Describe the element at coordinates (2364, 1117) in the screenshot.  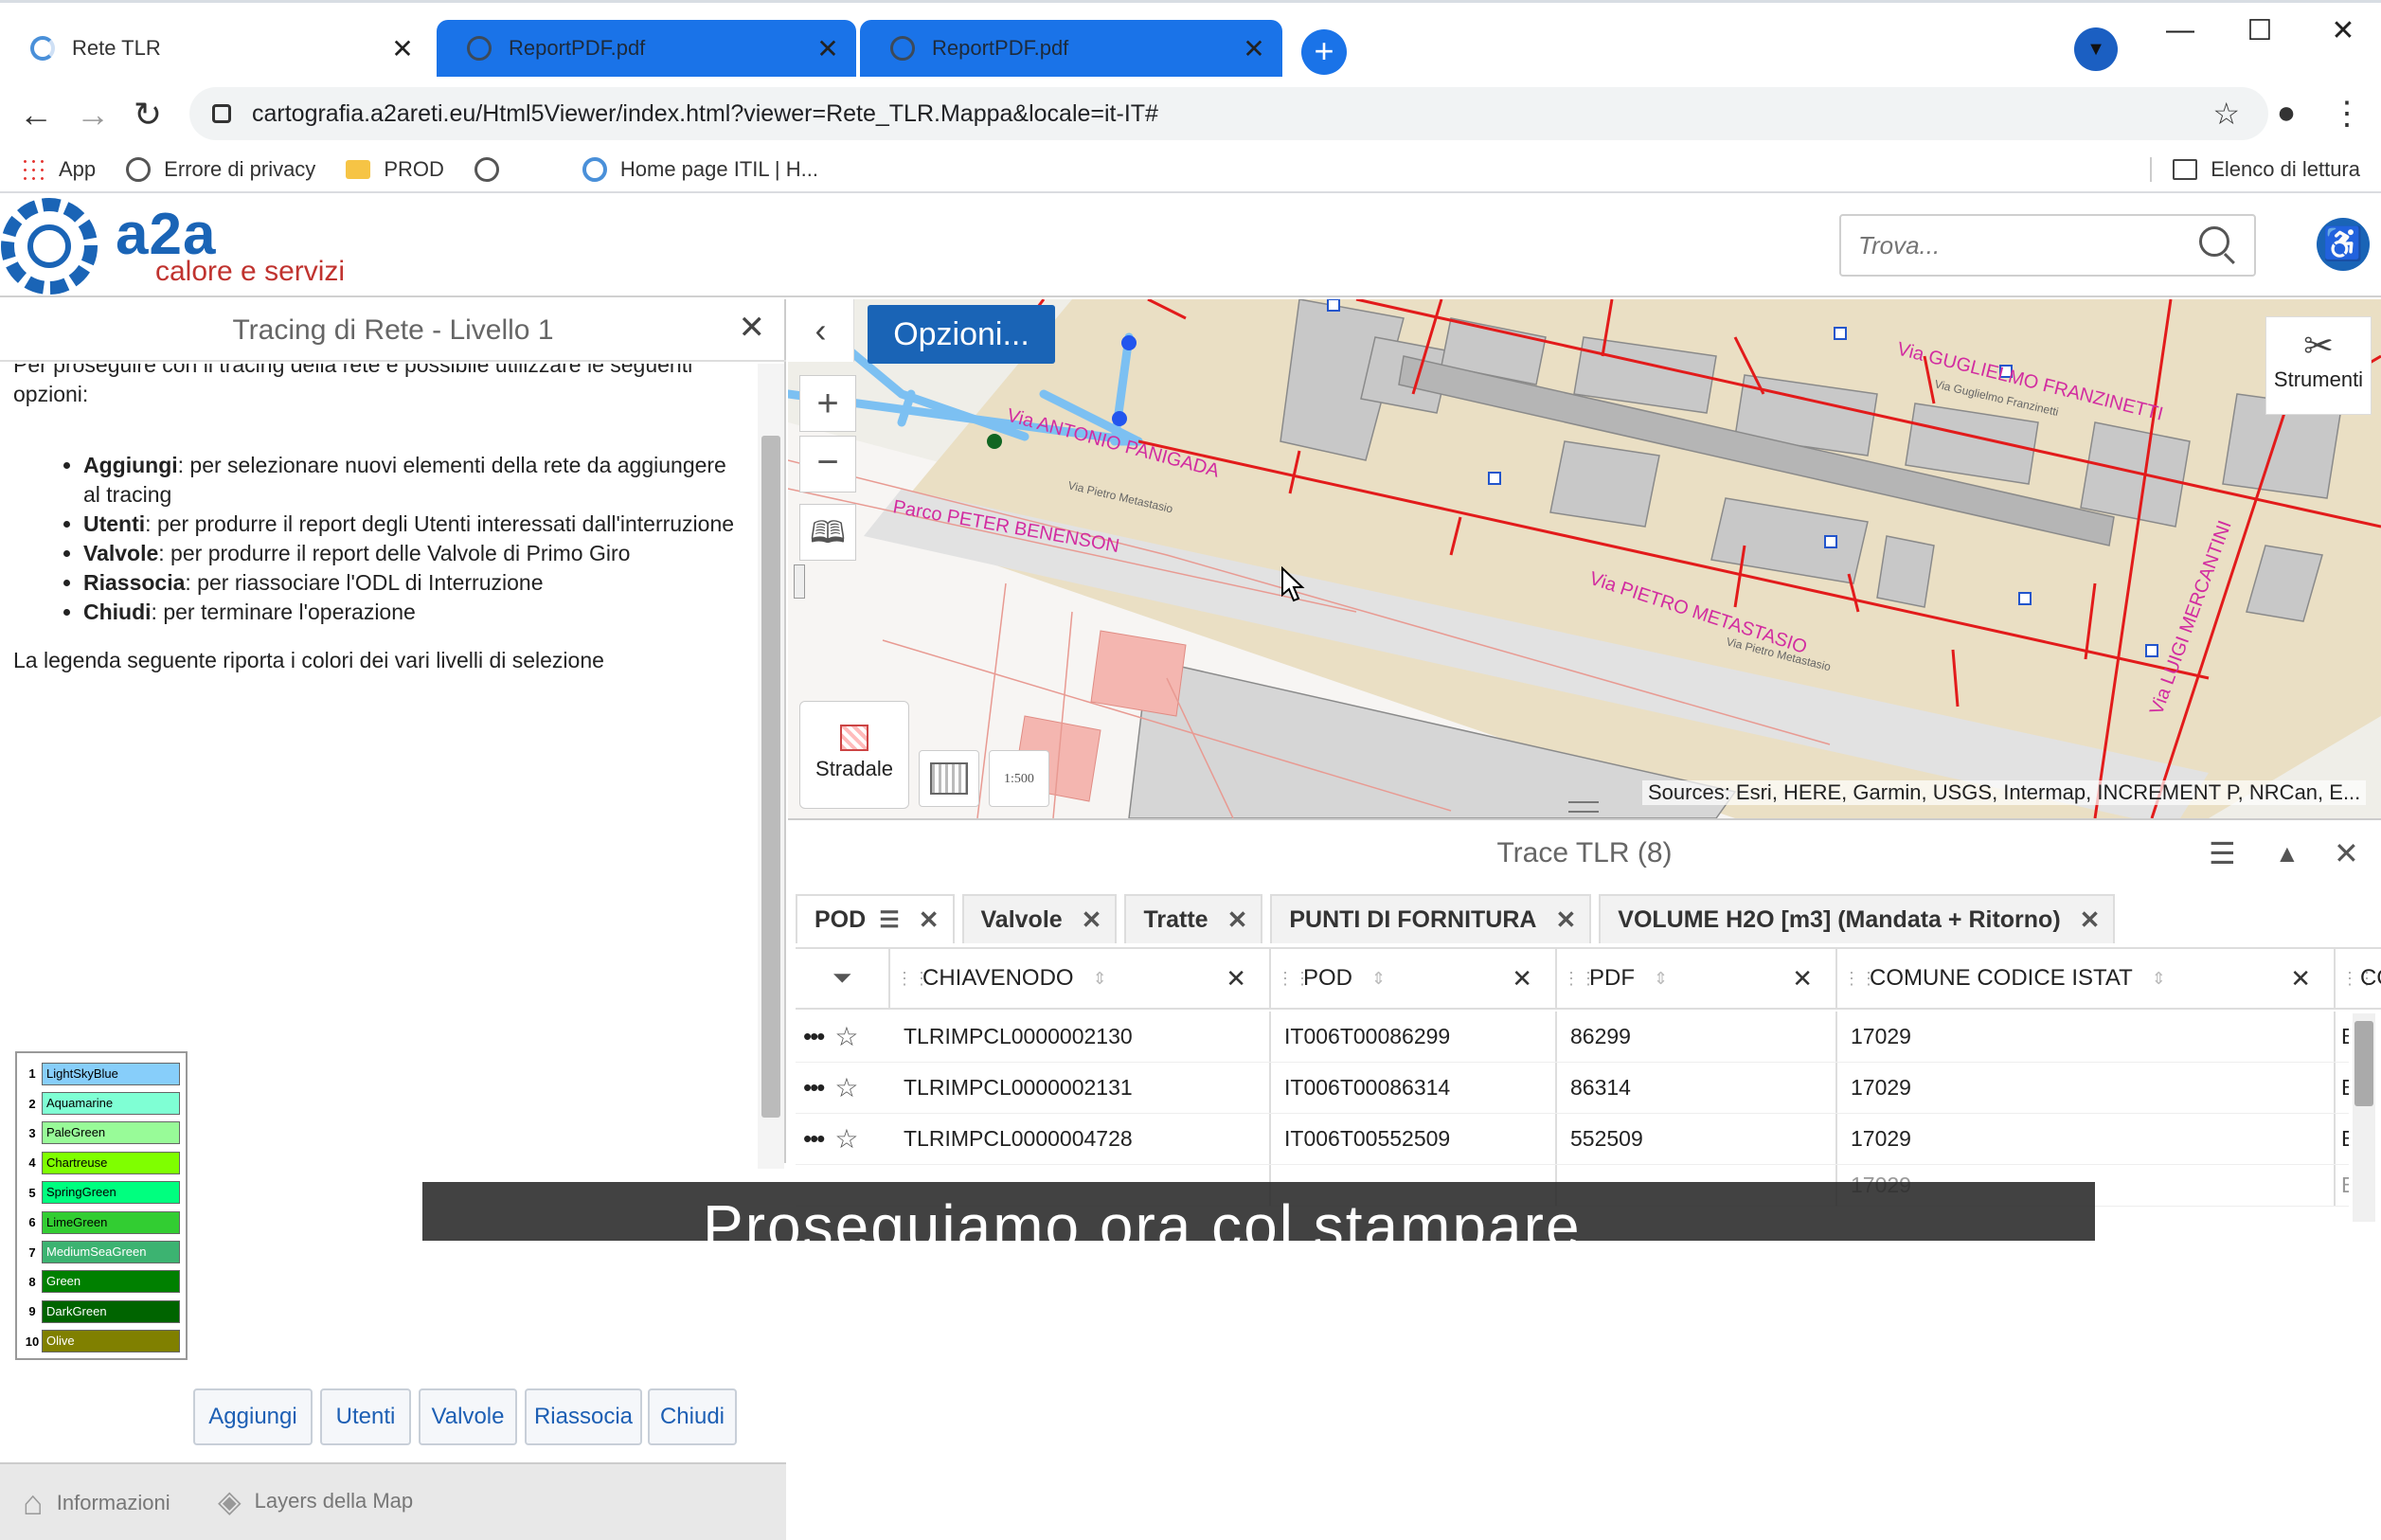
I see `table-scrollbar` at that location.